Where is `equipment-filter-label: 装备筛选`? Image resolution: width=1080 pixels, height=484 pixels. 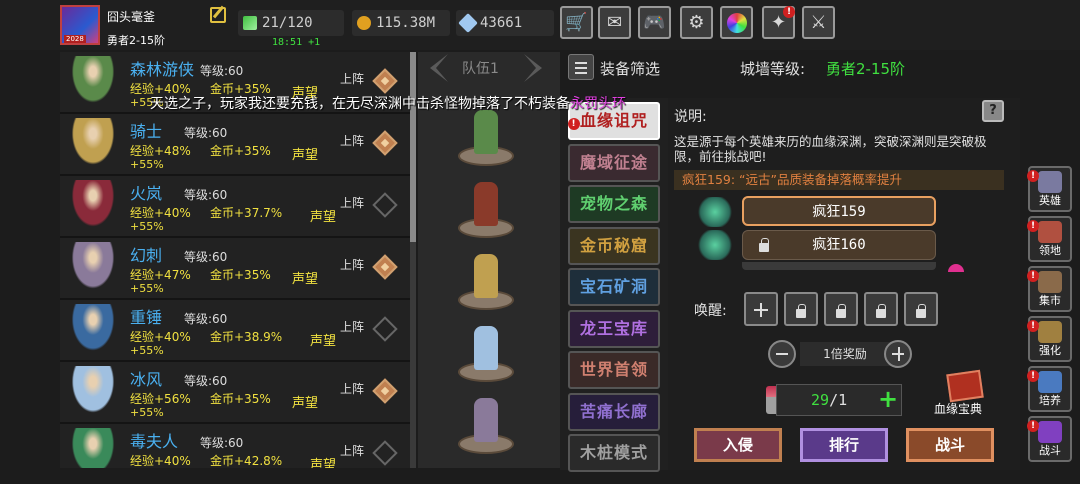 equipment-filter-label: 装备筛选 is located at coordinates (630, 68).